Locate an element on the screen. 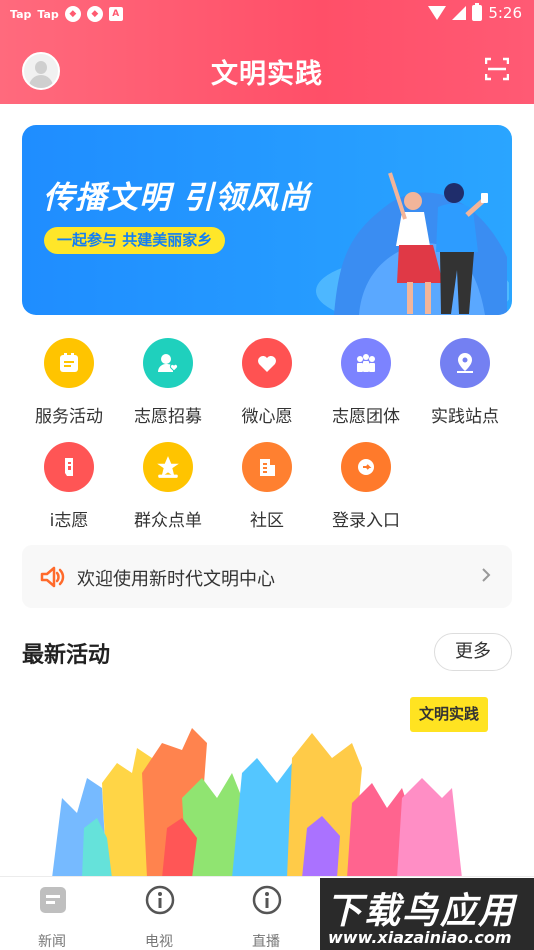  grid-label: 实践站点 is located at coordinates (465, 417).